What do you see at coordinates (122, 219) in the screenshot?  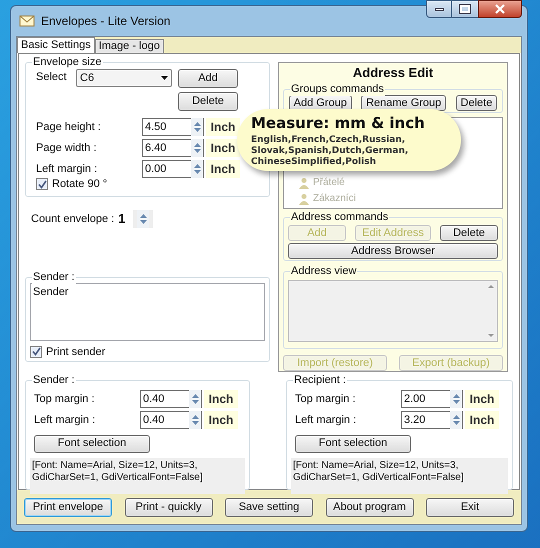 I see `count-value: 1` at bounding box center [122, 219].